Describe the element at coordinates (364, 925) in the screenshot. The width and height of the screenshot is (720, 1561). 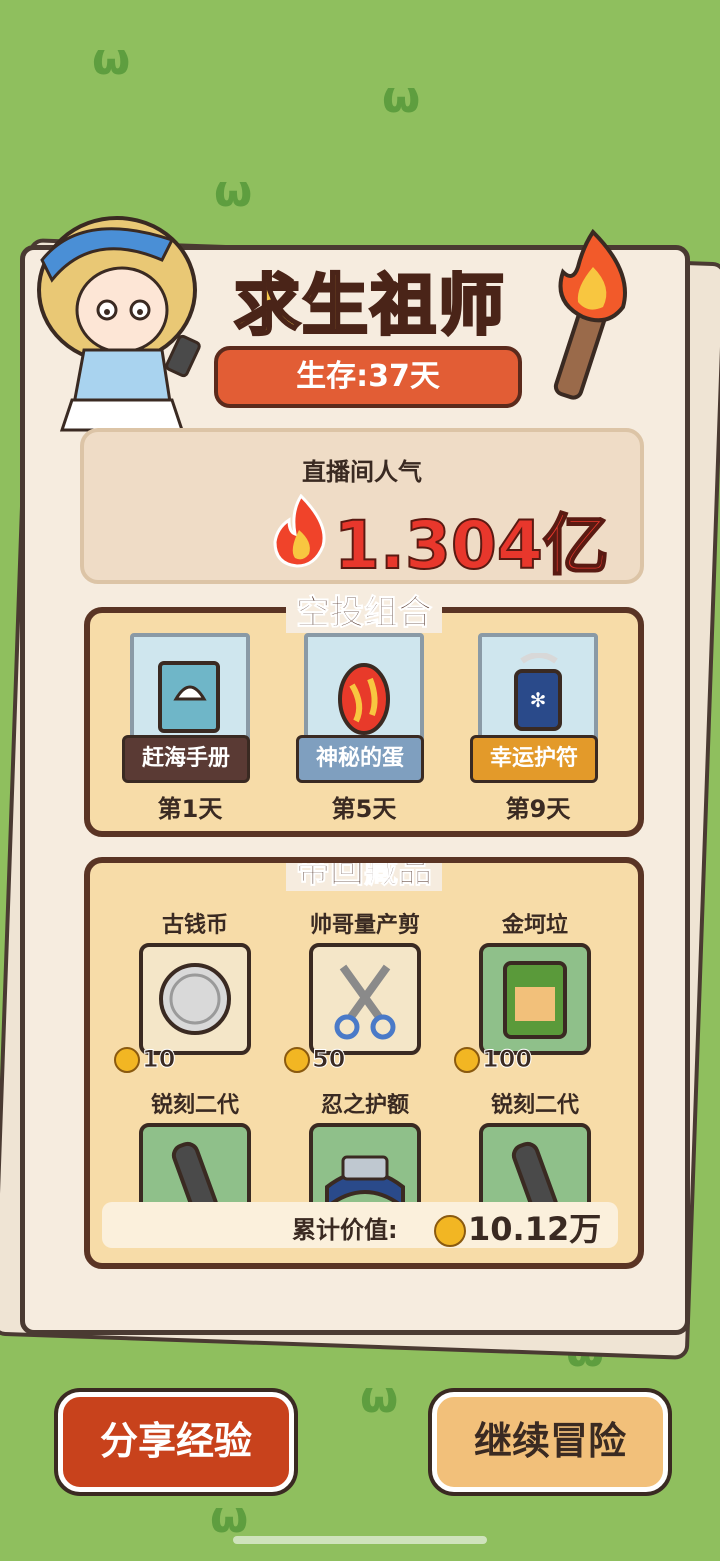
I see `collection-item-name: 帅哥量产剪` at that location.